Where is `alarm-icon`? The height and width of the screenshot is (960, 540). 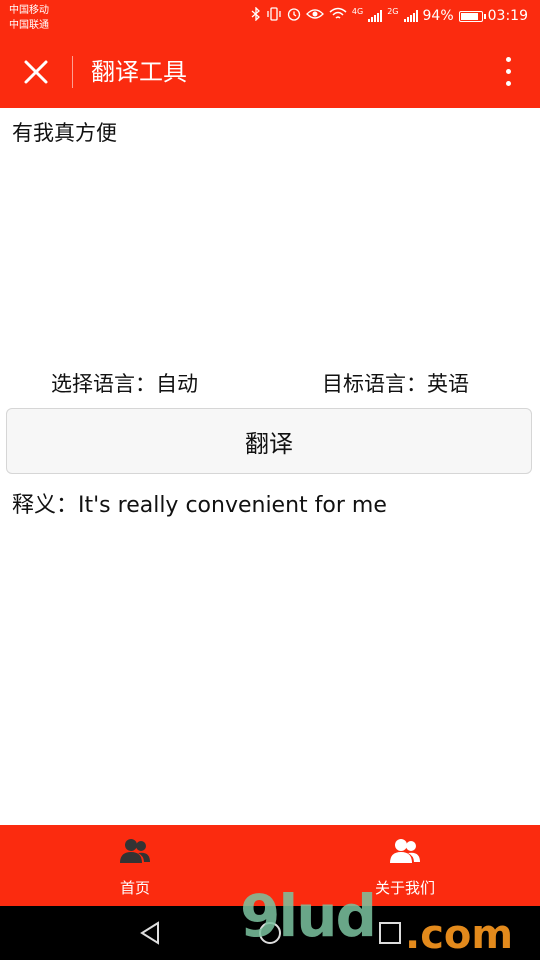
alarm-icon is located at coordinates (294, 16).